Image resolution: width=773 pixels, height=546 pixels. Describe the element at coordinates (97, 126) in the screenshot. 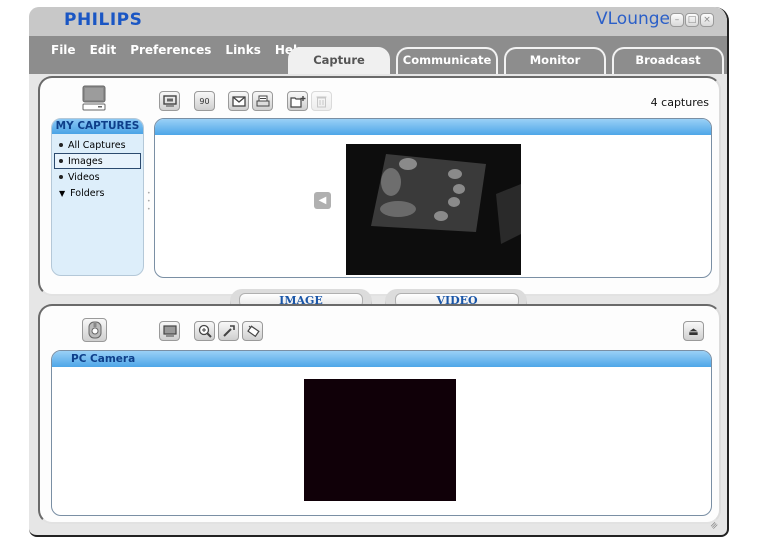

I see `sidebar-title: MY CAPTURES` at that location.